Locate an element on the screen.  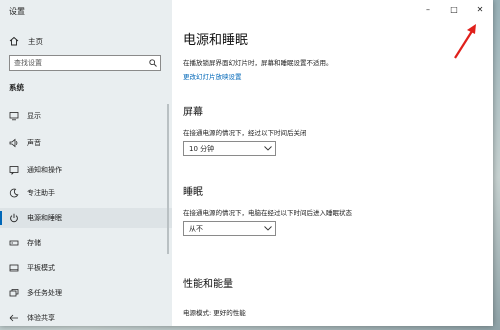
notification-icon is located at coordinates (14, 170).